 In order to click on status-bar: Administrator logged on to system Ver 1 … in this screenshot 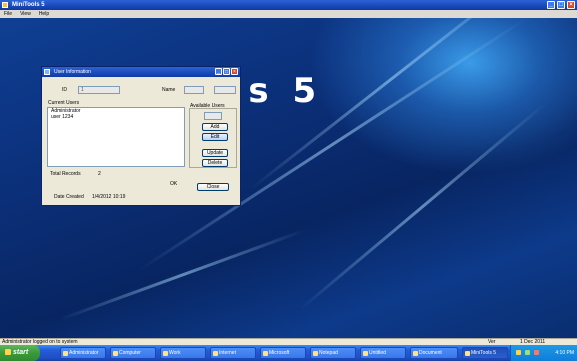, I will do `click(288, 341)`.